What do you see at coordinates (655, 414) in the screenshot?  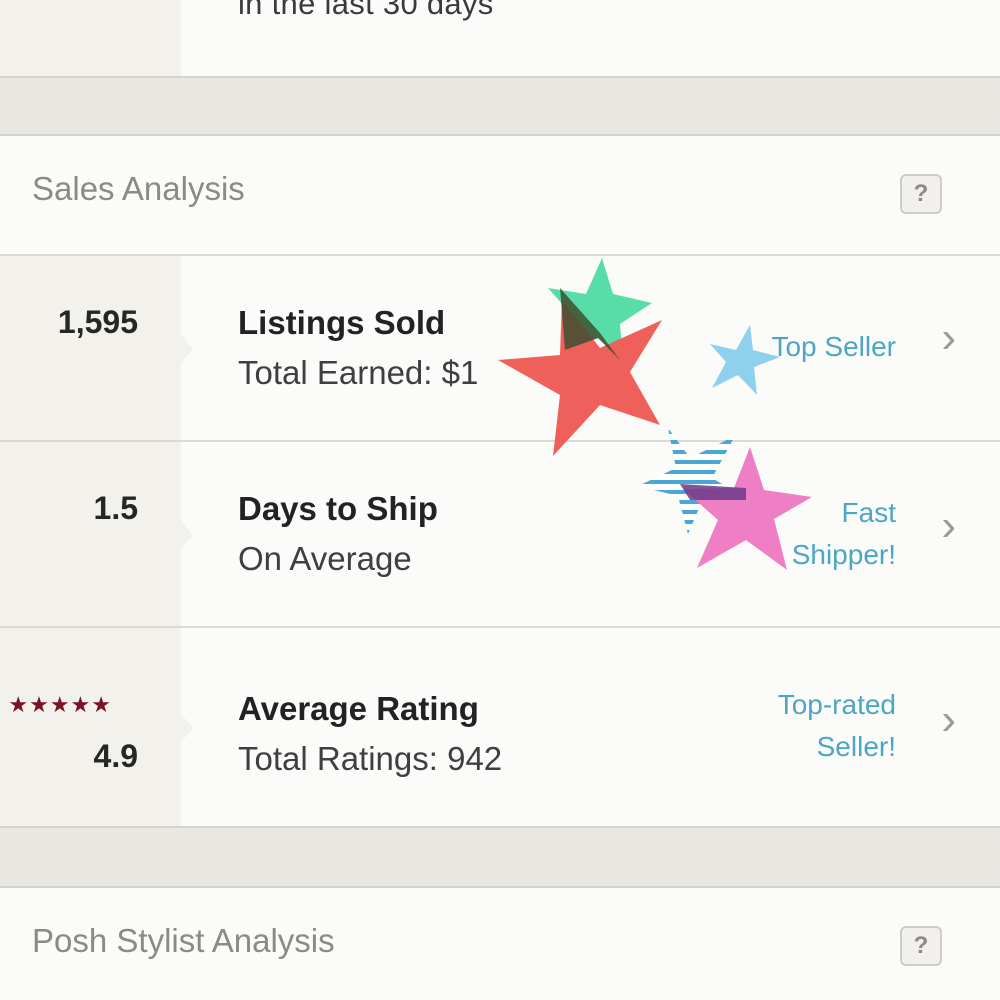 I see `star-stickers-overlay` at bounding box center [655, 414].